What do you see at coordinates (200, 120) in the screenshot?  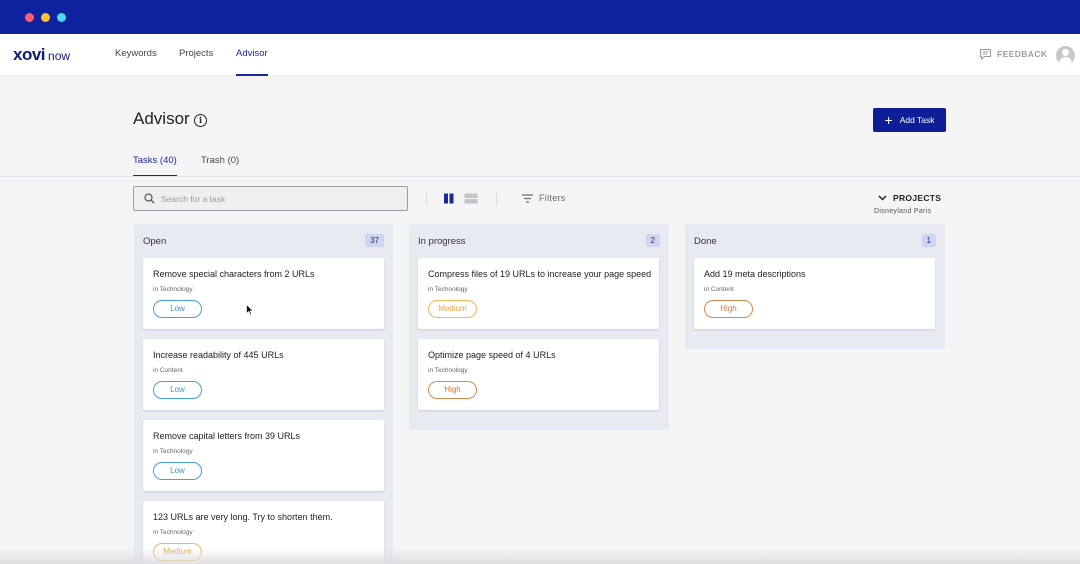 I see `info-icon: i` at bounding box center [200, 120].